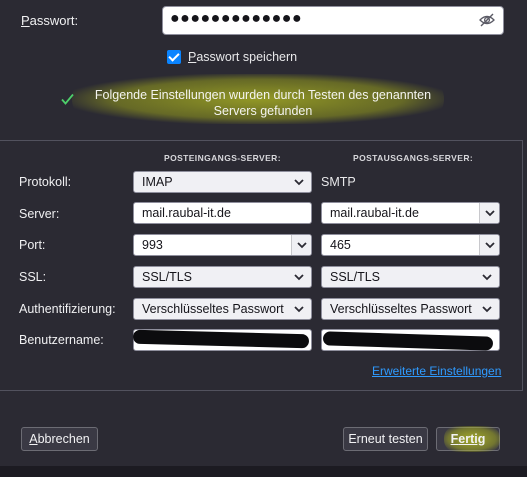 The width and height of the screenshot is (527, 477). What do you see at coordinates (67, 309) in the screenshot?
I see `auth-label: Authentifizierung:` at bounding box center [67, 309].